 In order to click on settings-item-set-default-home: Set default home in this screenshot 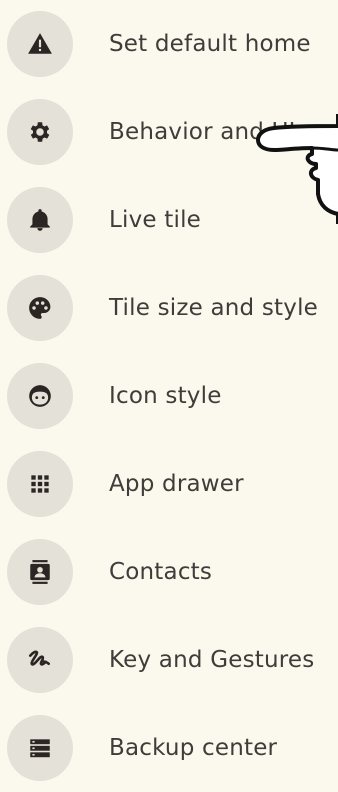, I will do `click(169, 44)`.